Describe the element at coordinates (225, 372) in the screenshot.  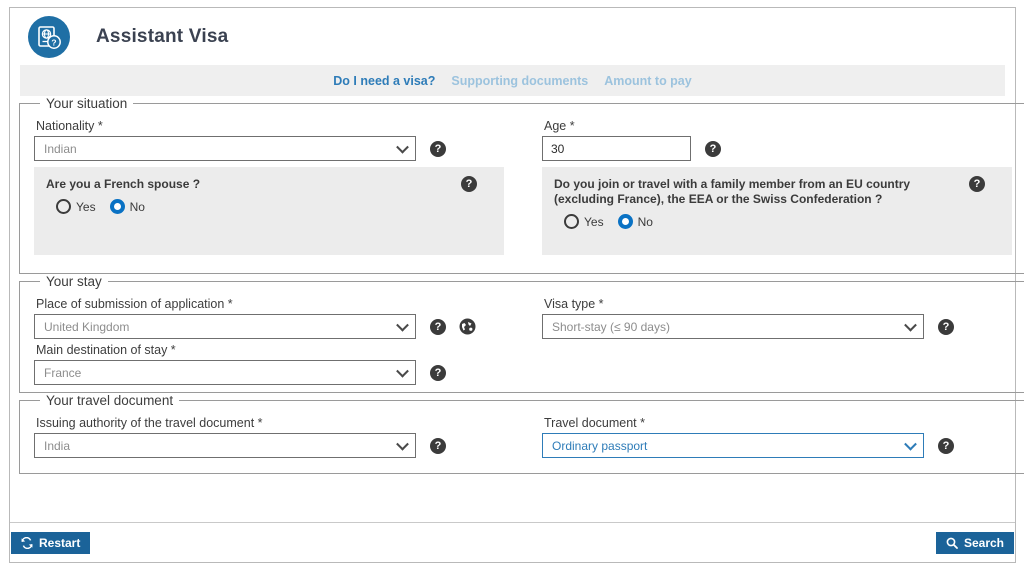
I see `main-destination-select: France` at that location.